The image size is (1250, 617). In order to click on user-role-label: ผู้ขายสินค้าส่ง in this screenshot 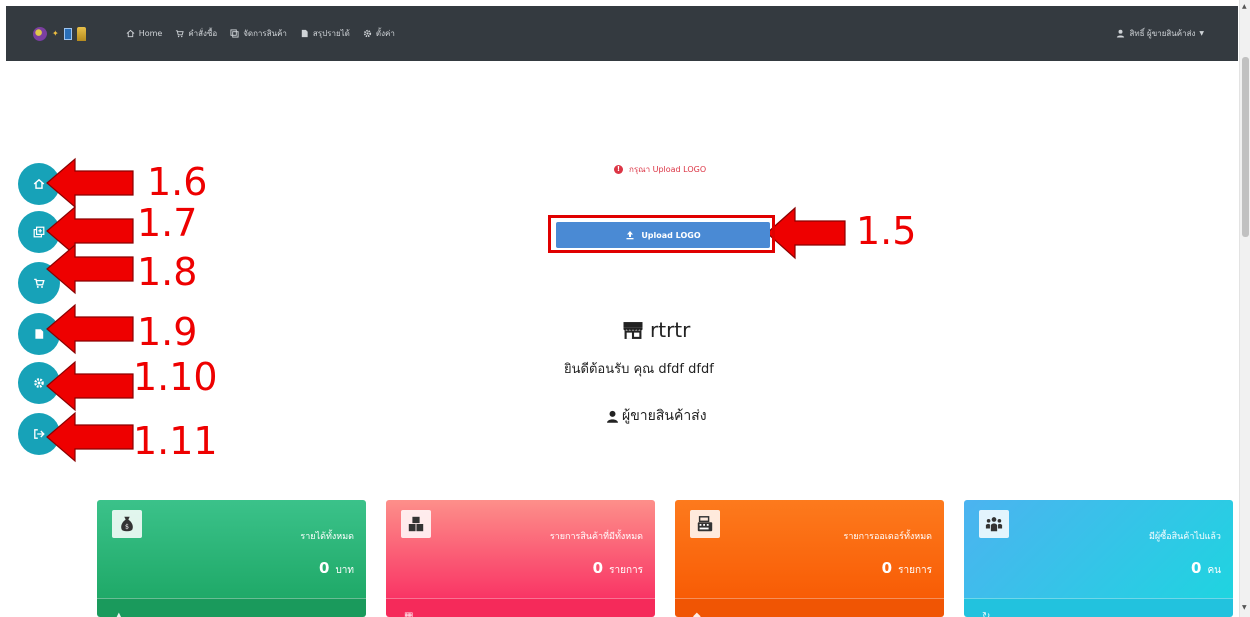, I will do `click(664, 416)`.